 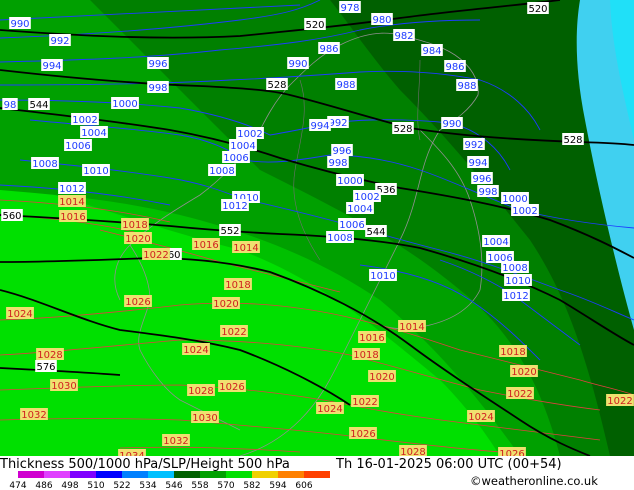 I want to click on thickness-label-text: 1032, so click(x=33, y=415).